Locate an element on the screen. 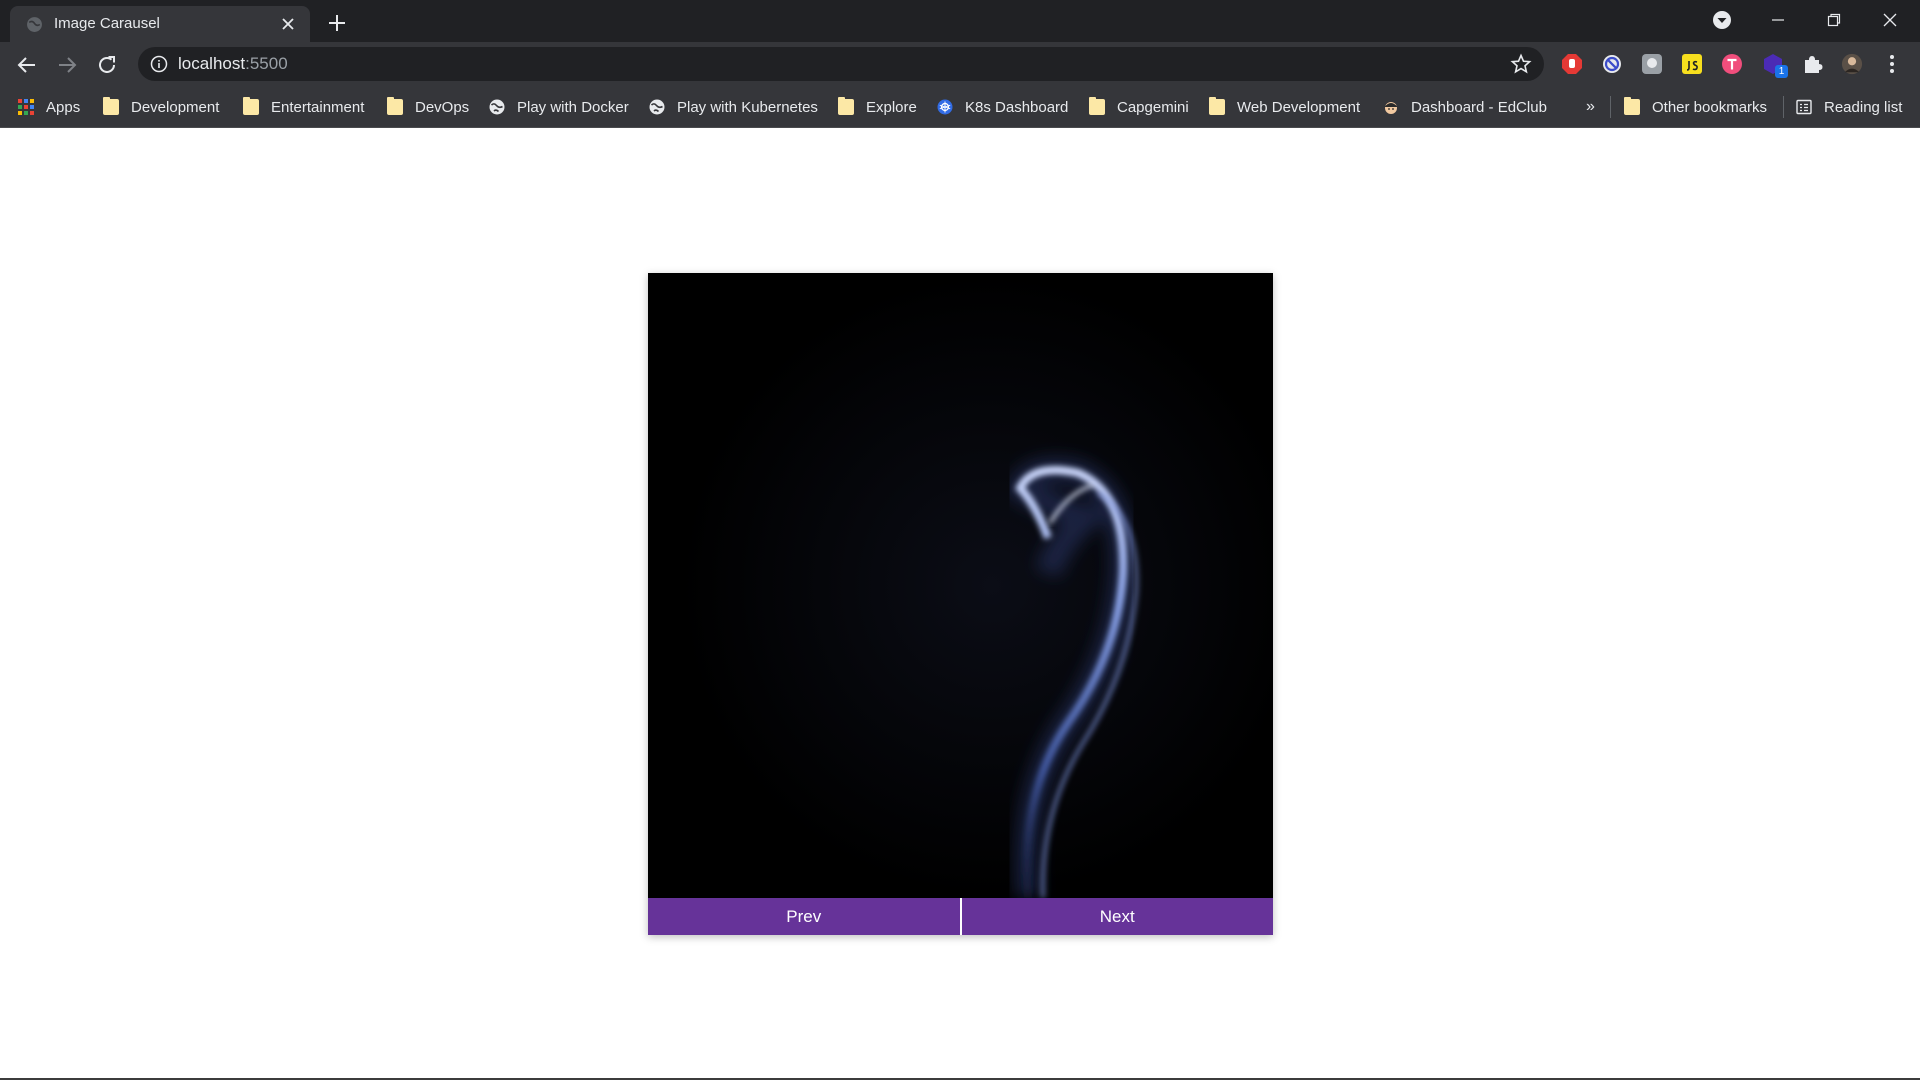 This screenshot has width=1920, height=1080. bookmark-play-with-docker: Play with Docker is located at coordinates (559, 107).